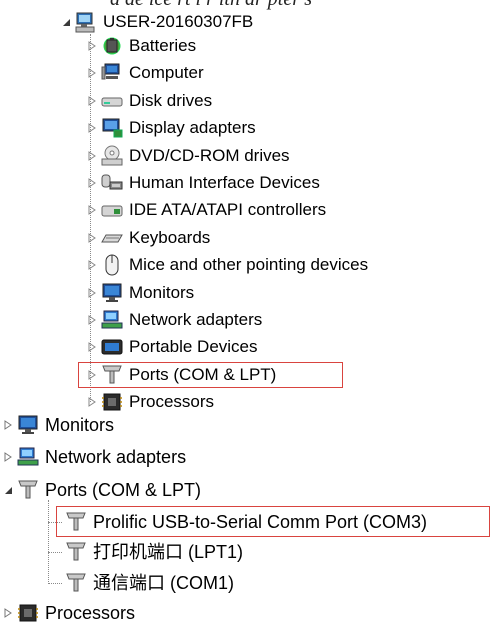  I want to click on tree-item-lpt1: 打印机端口 (LPT1), so click(153, 552).